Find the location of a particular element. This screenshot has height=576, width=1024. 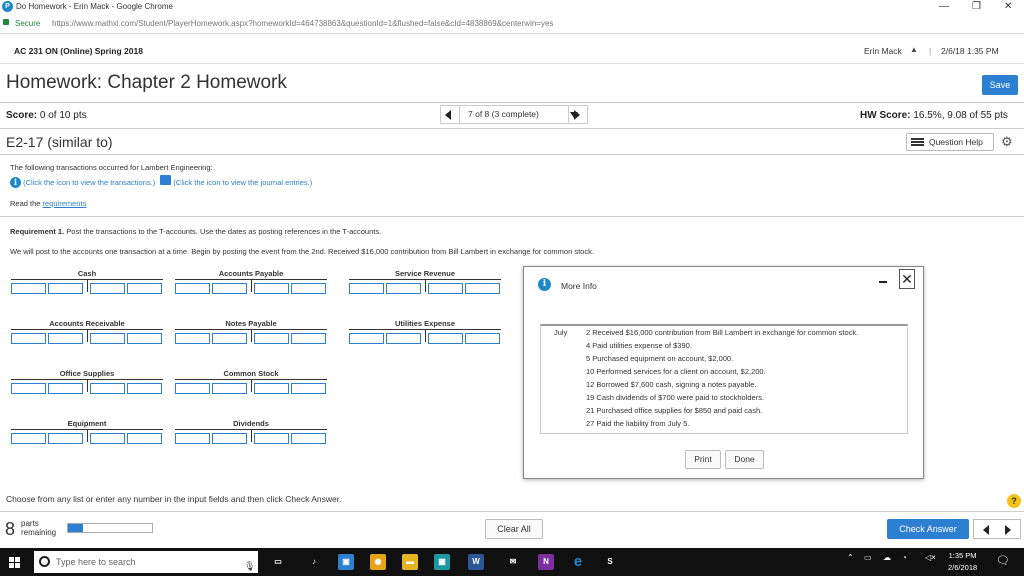

read-the-label: Read the is located at coordinates (25, 203).